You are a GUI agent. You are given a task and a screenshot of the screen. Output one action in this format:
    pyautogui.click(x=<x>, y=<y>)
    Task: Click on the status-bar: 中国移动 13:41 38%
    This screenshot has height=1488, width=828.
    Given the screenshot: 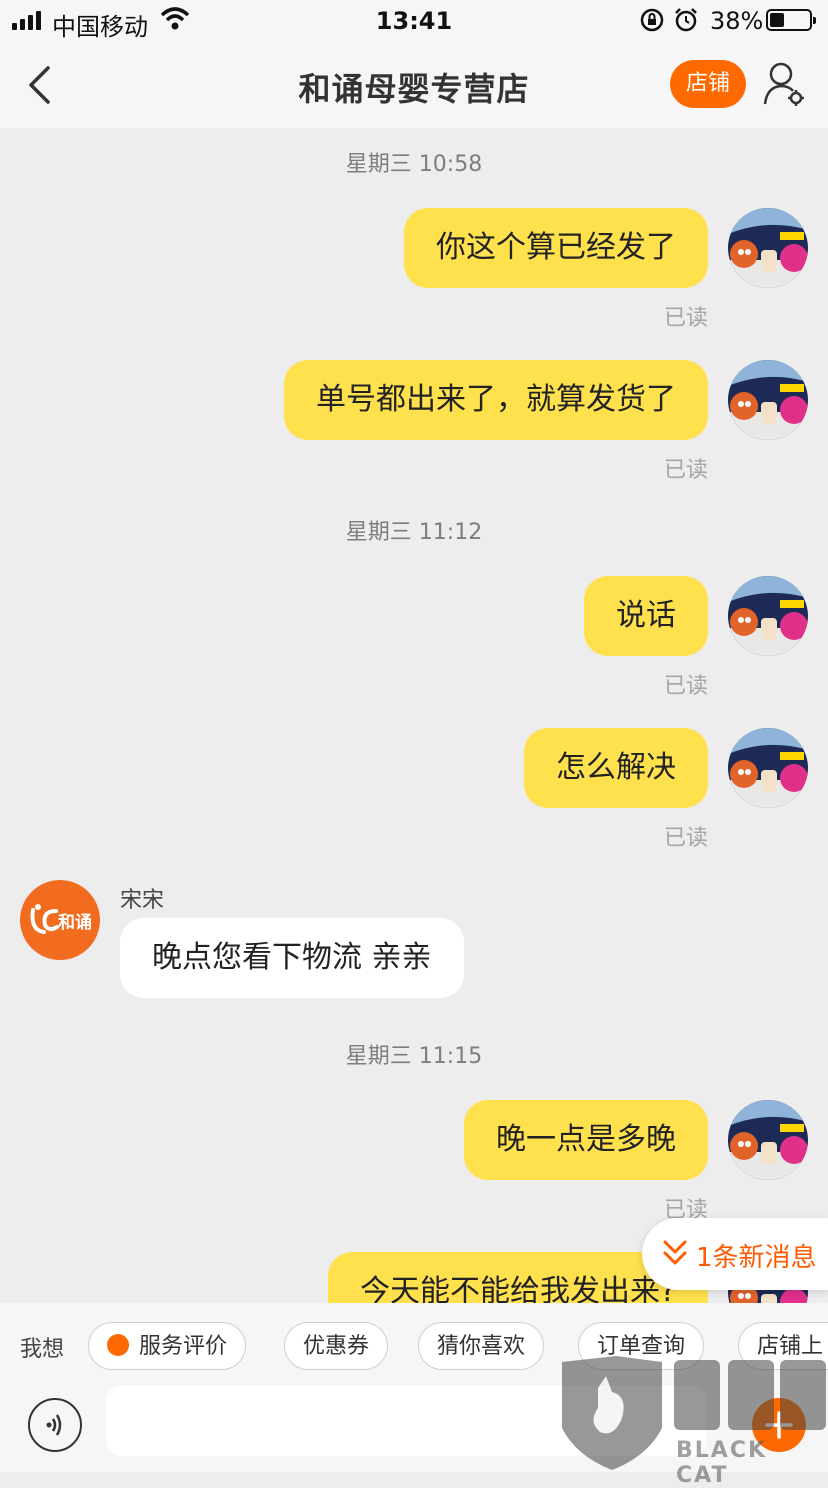 What is the action you would take?
    pyautogui.click(x=414, y=21)
    